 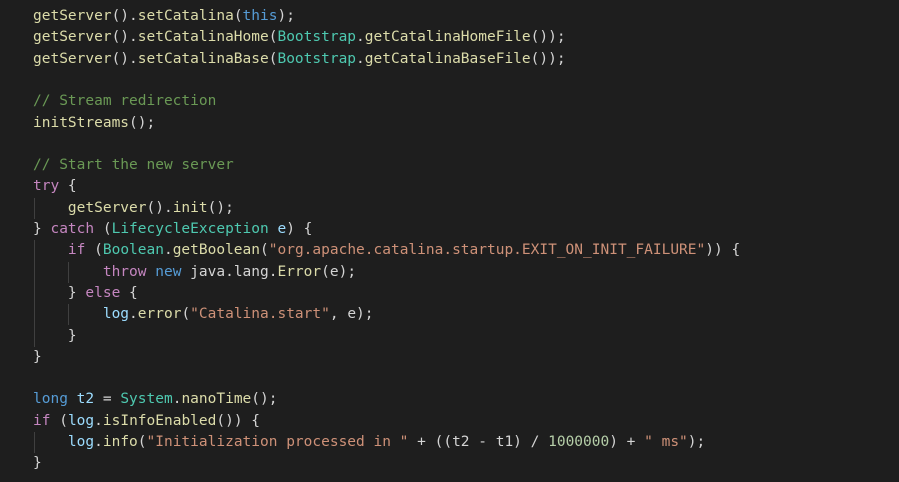 I want to click on code-token: // Stream redirection, so click(x=125, y=101).